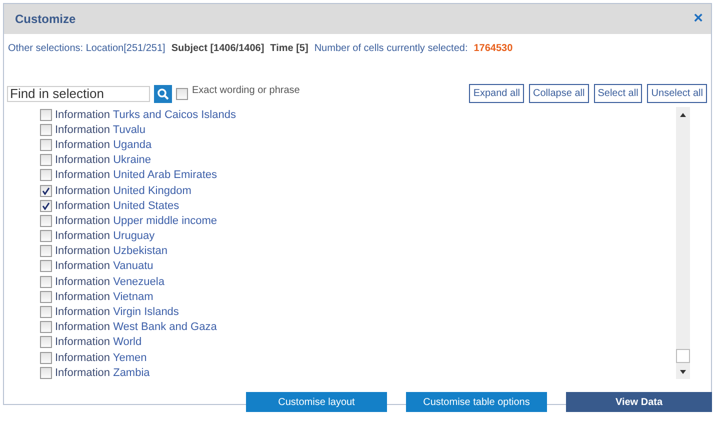 Image resolution: width=714 pixels, height=423 pixels. Describe the element at coordinates (117, 206) in the screenshot. I see `item-label: Information United States` at that location.